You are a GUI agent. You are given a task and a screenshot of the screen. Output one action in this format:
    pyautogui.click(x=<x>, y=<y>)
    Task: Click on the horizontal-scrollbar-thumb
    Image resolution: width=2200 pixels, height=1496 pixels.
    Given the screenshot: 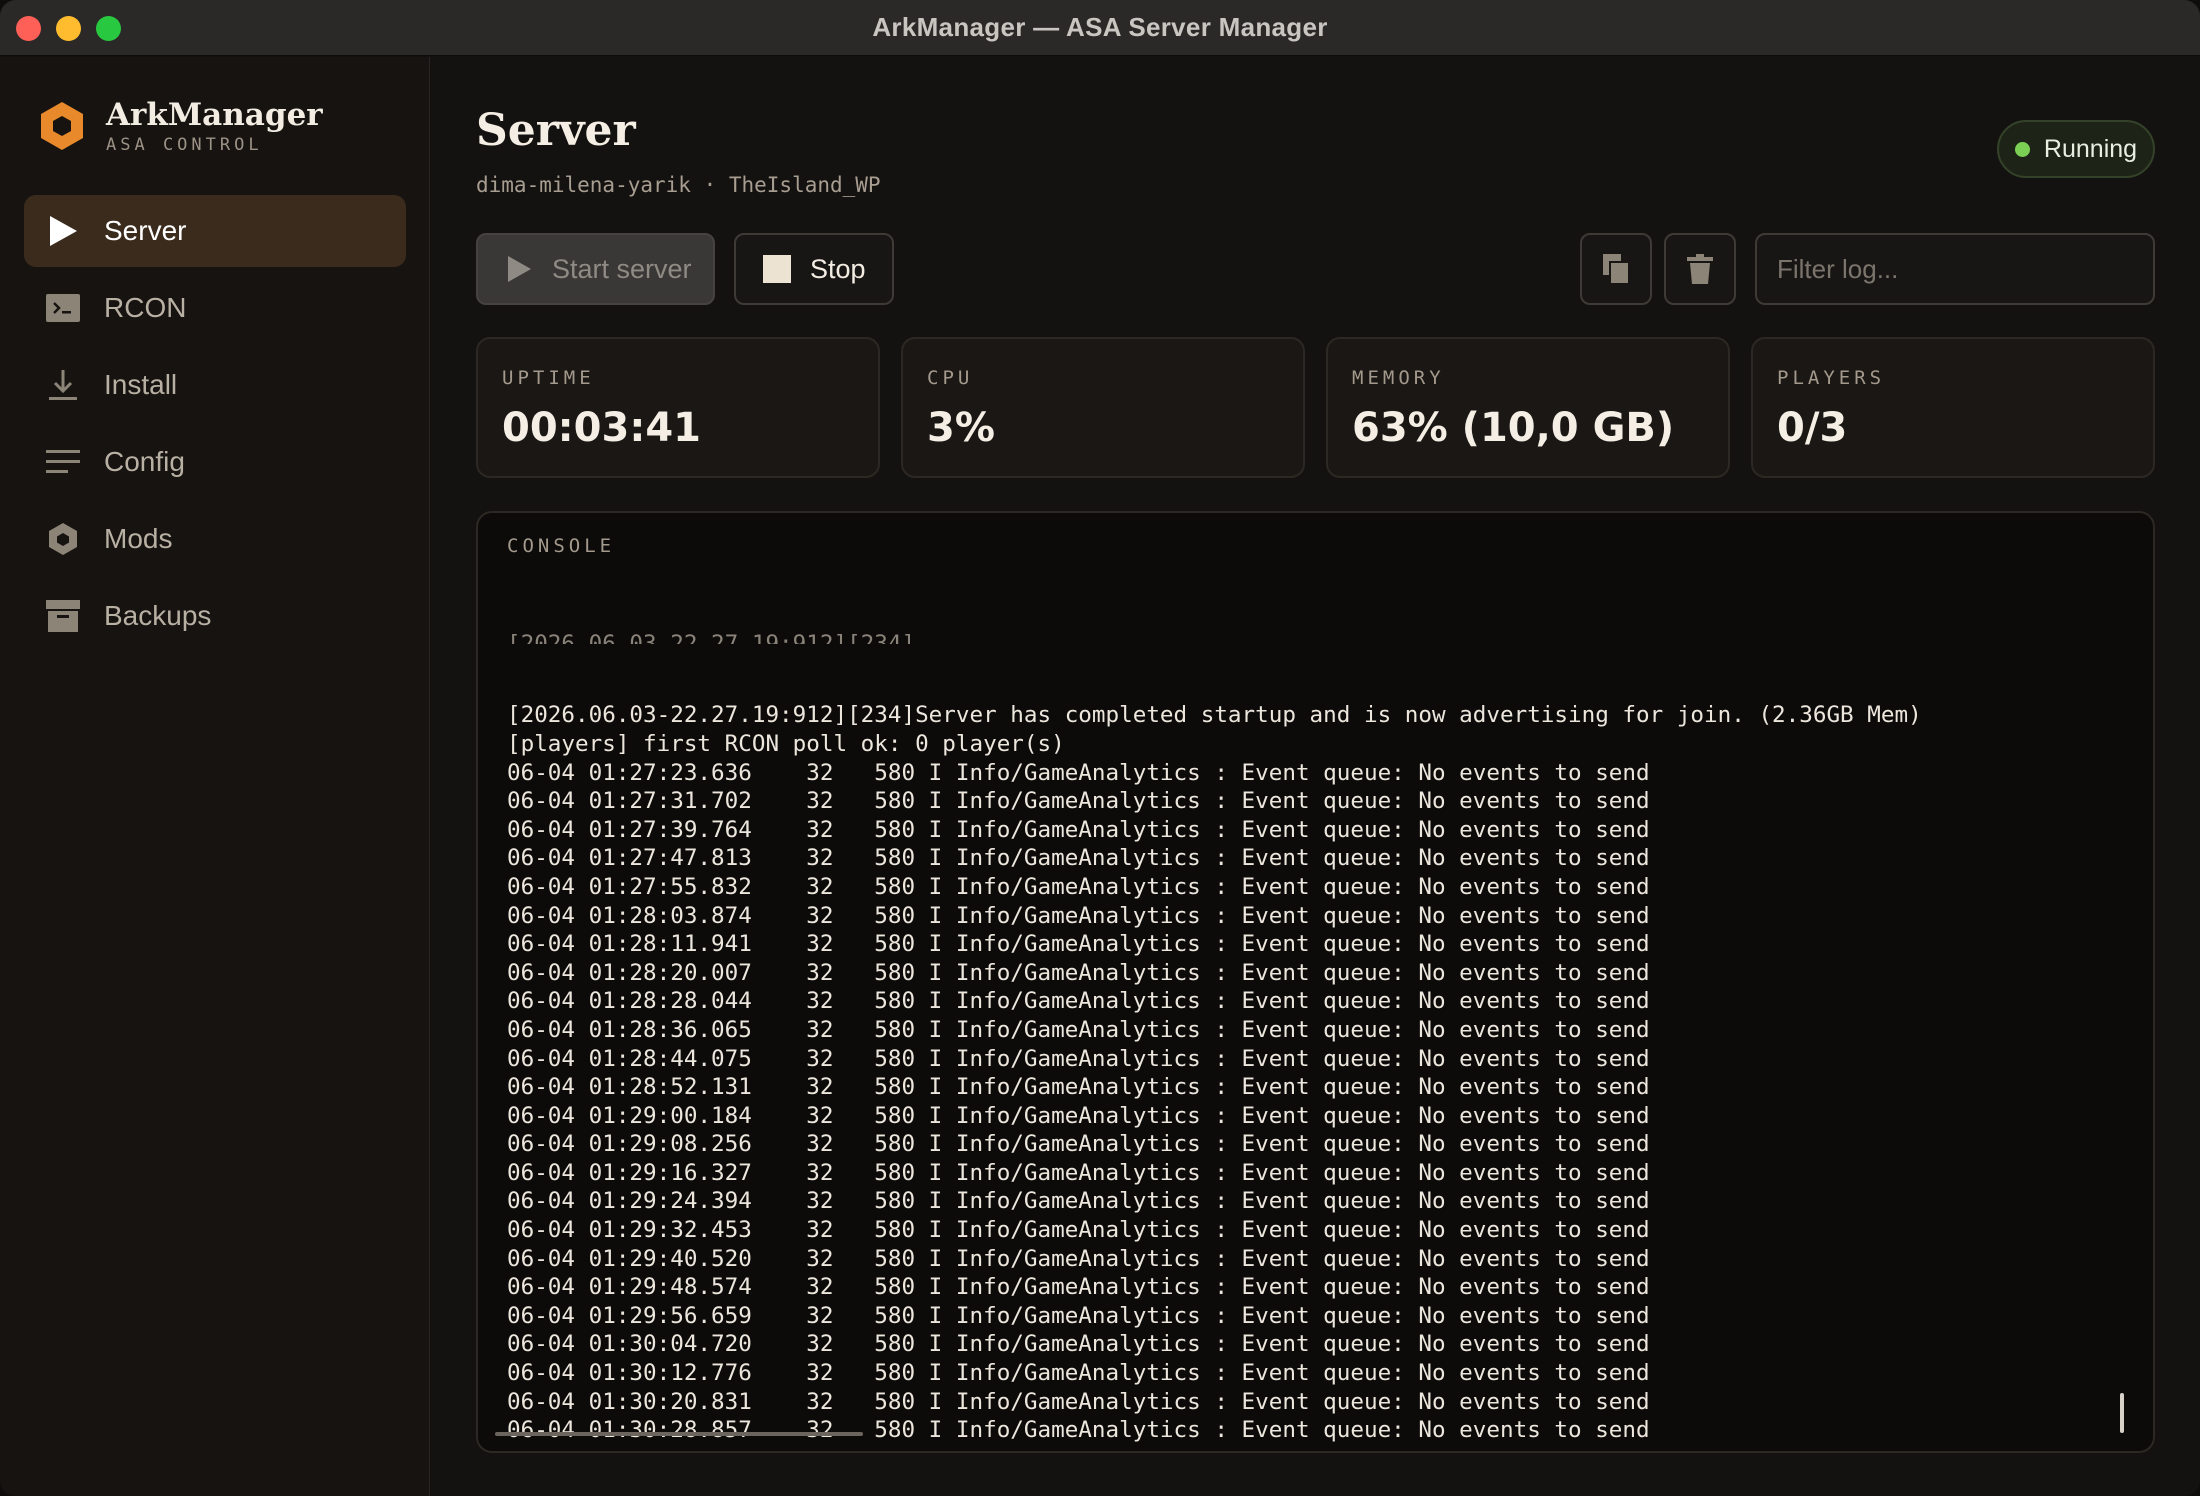 What is the action you would take?
    pyautogui.click(x=679, y=1434)
    